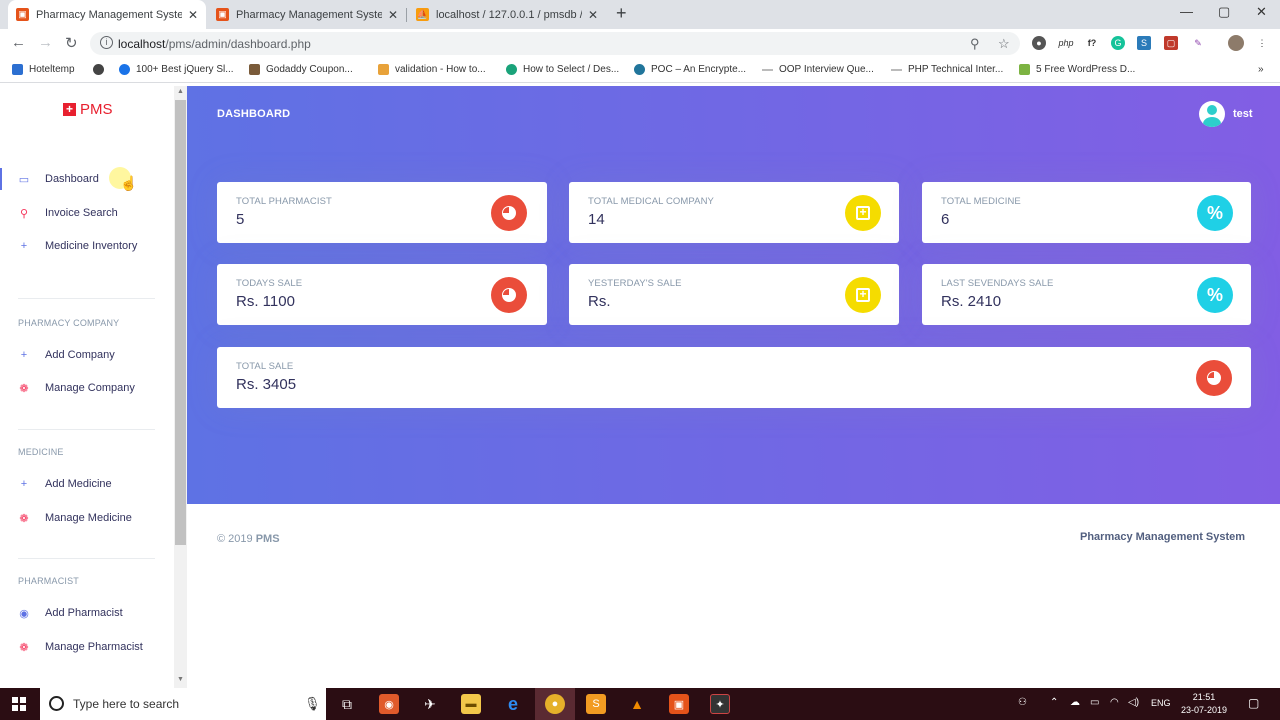 The image size is (1280, 720). Describe the element at coordinates (307, 14) in the screenshot. I see `browser-tab-2: ▣ Pharmacy Management System ✕` at that location.